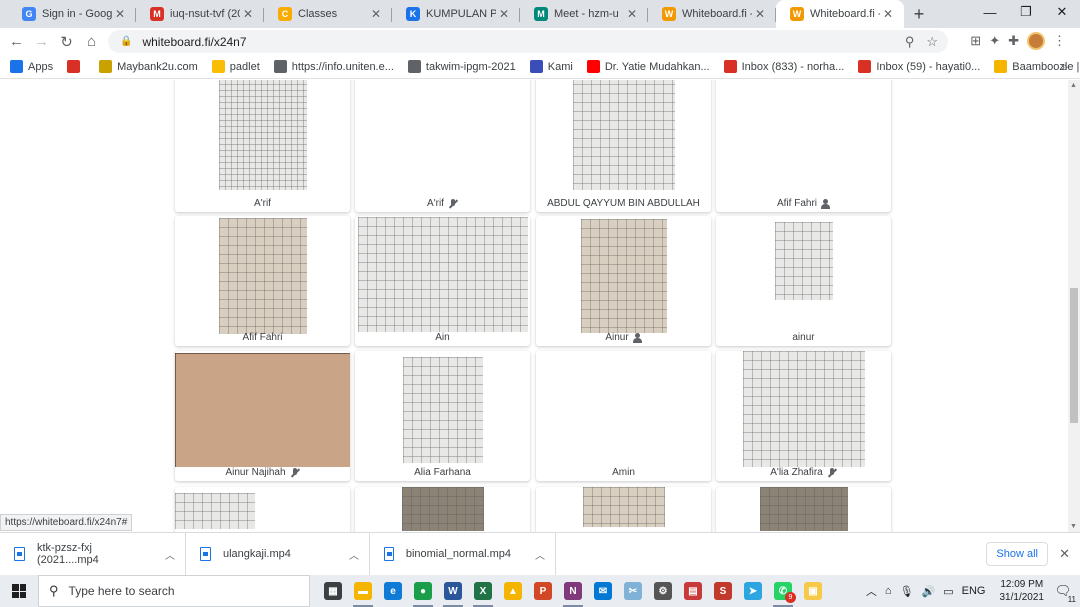 The width and height of the screenshot is (1080, 607). What do you see at coordinates (1062, 12) in the screenshot?
I see `close-window-button: ✕` at bounding box center [1062, 12].